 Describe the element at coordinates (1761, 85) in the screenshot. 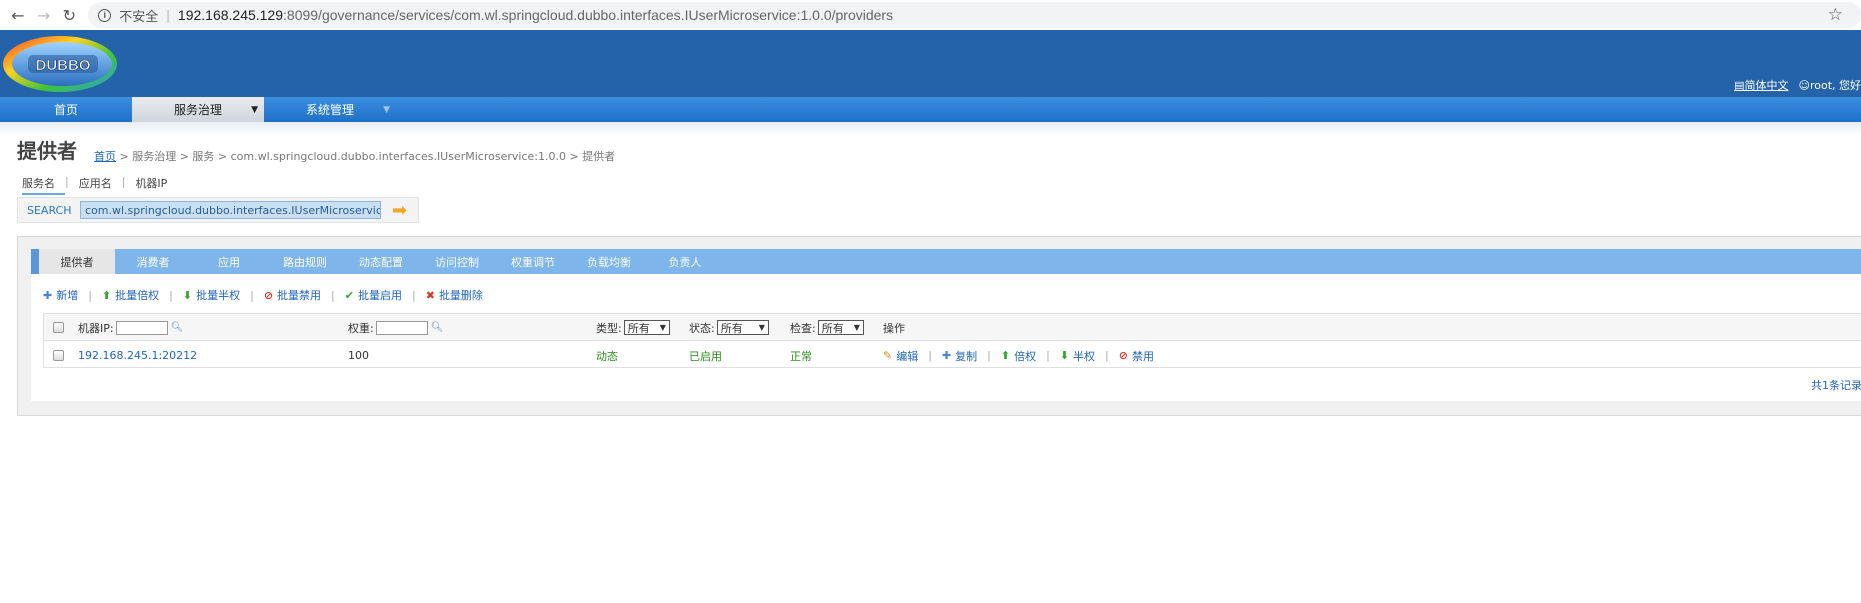

I see `language-link: ▤简体中文` at that location.